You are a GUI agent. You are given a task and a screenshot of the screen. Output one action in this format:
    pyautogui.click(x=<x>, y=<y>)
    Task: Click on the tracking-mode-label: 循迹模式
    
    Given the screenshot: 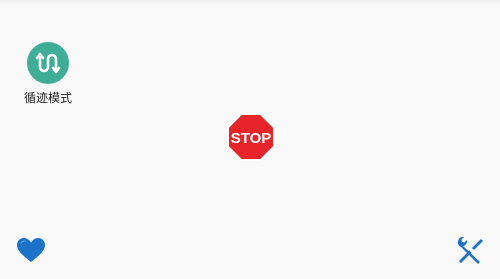 What is the action you would take?
    pyautogui.click(x=47, y=98)
    